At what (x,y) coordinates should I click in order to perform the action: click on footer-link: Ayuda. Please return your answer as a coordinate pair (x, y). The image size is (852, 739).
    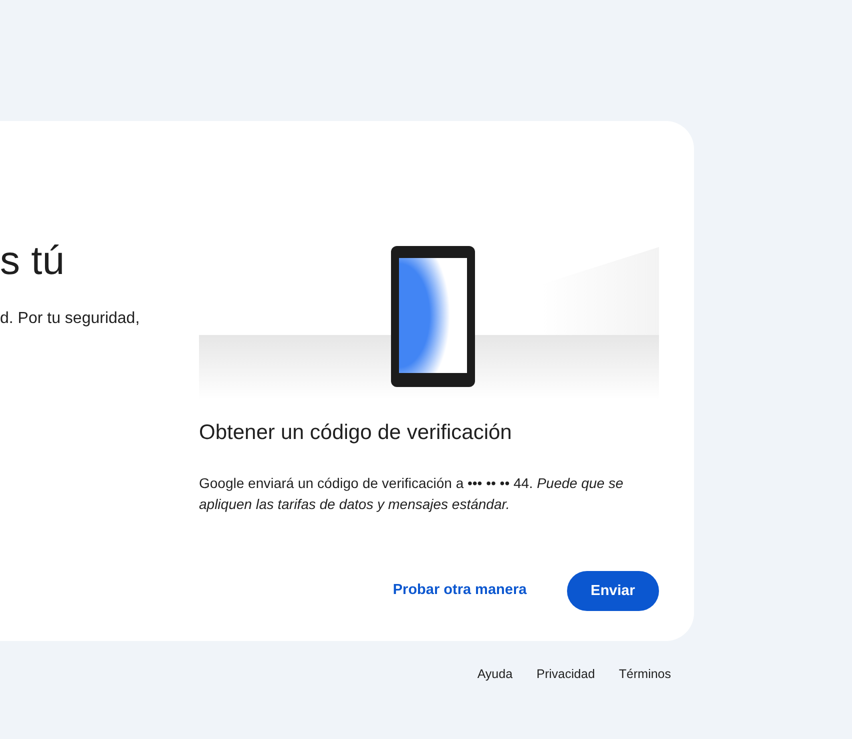
    Looking at the image, I should click on (495, 674).